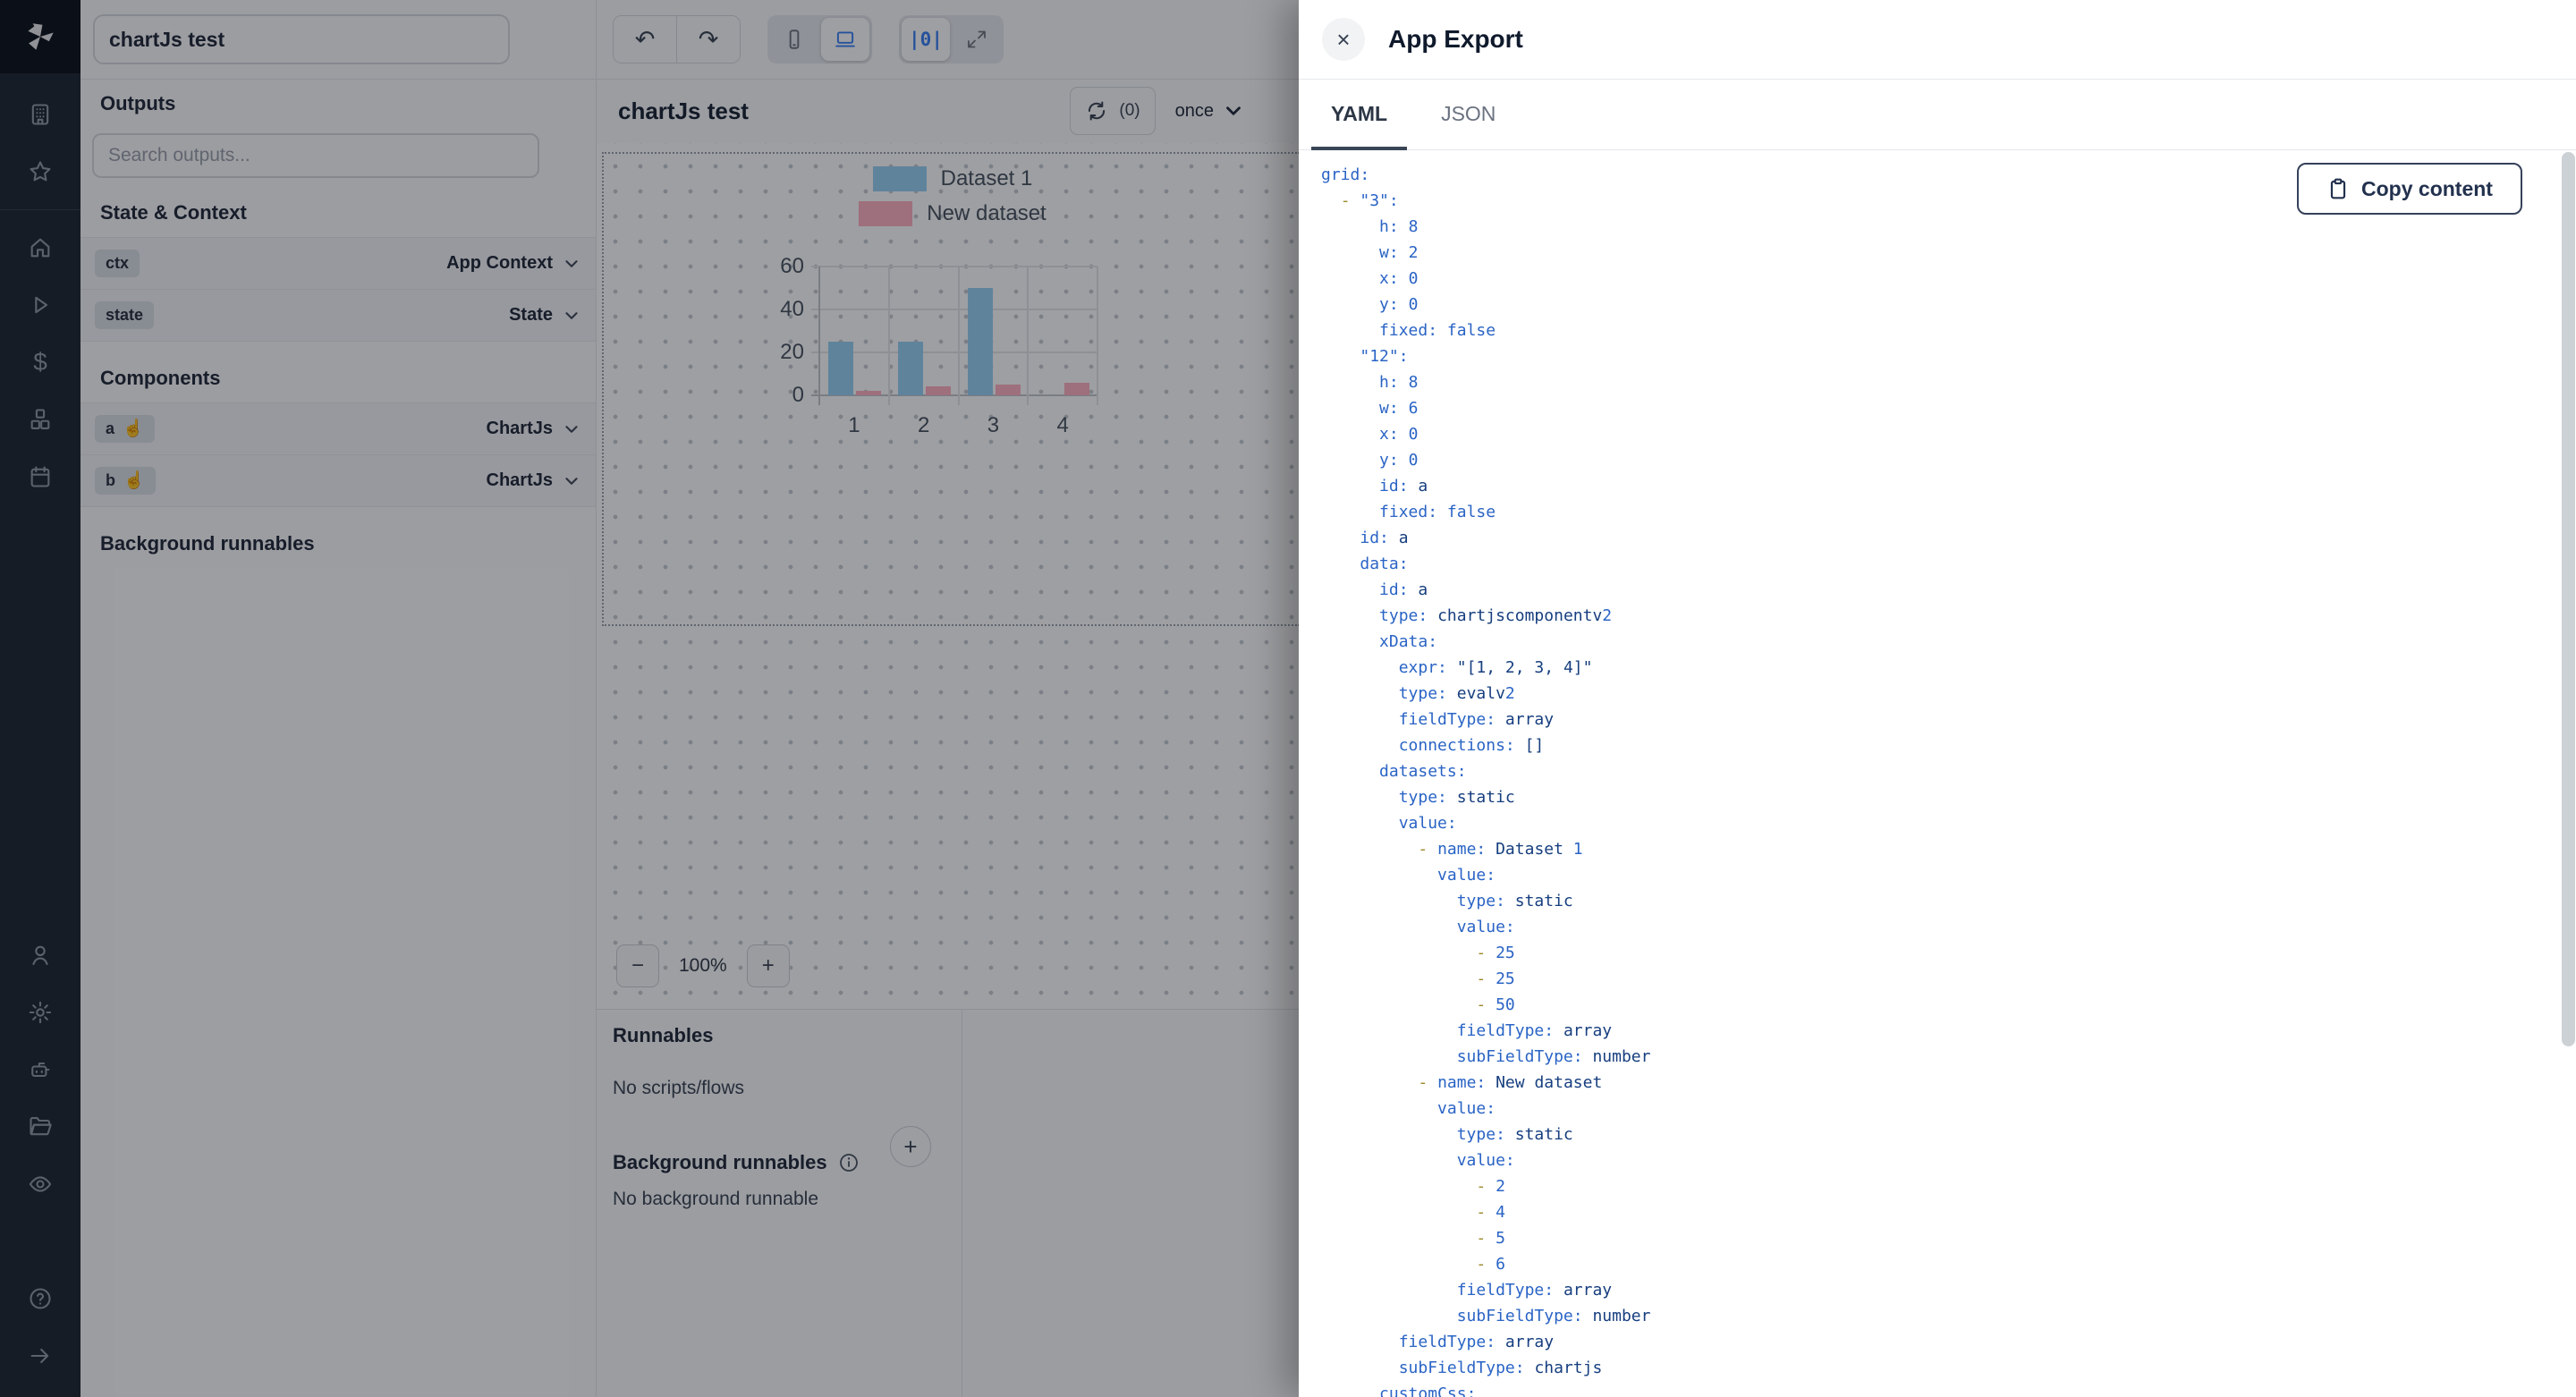  What do you see at coordinates (1468, 126) in the screenshot?
I see `tab-json: JSON` at bounding box center [1468, 126].